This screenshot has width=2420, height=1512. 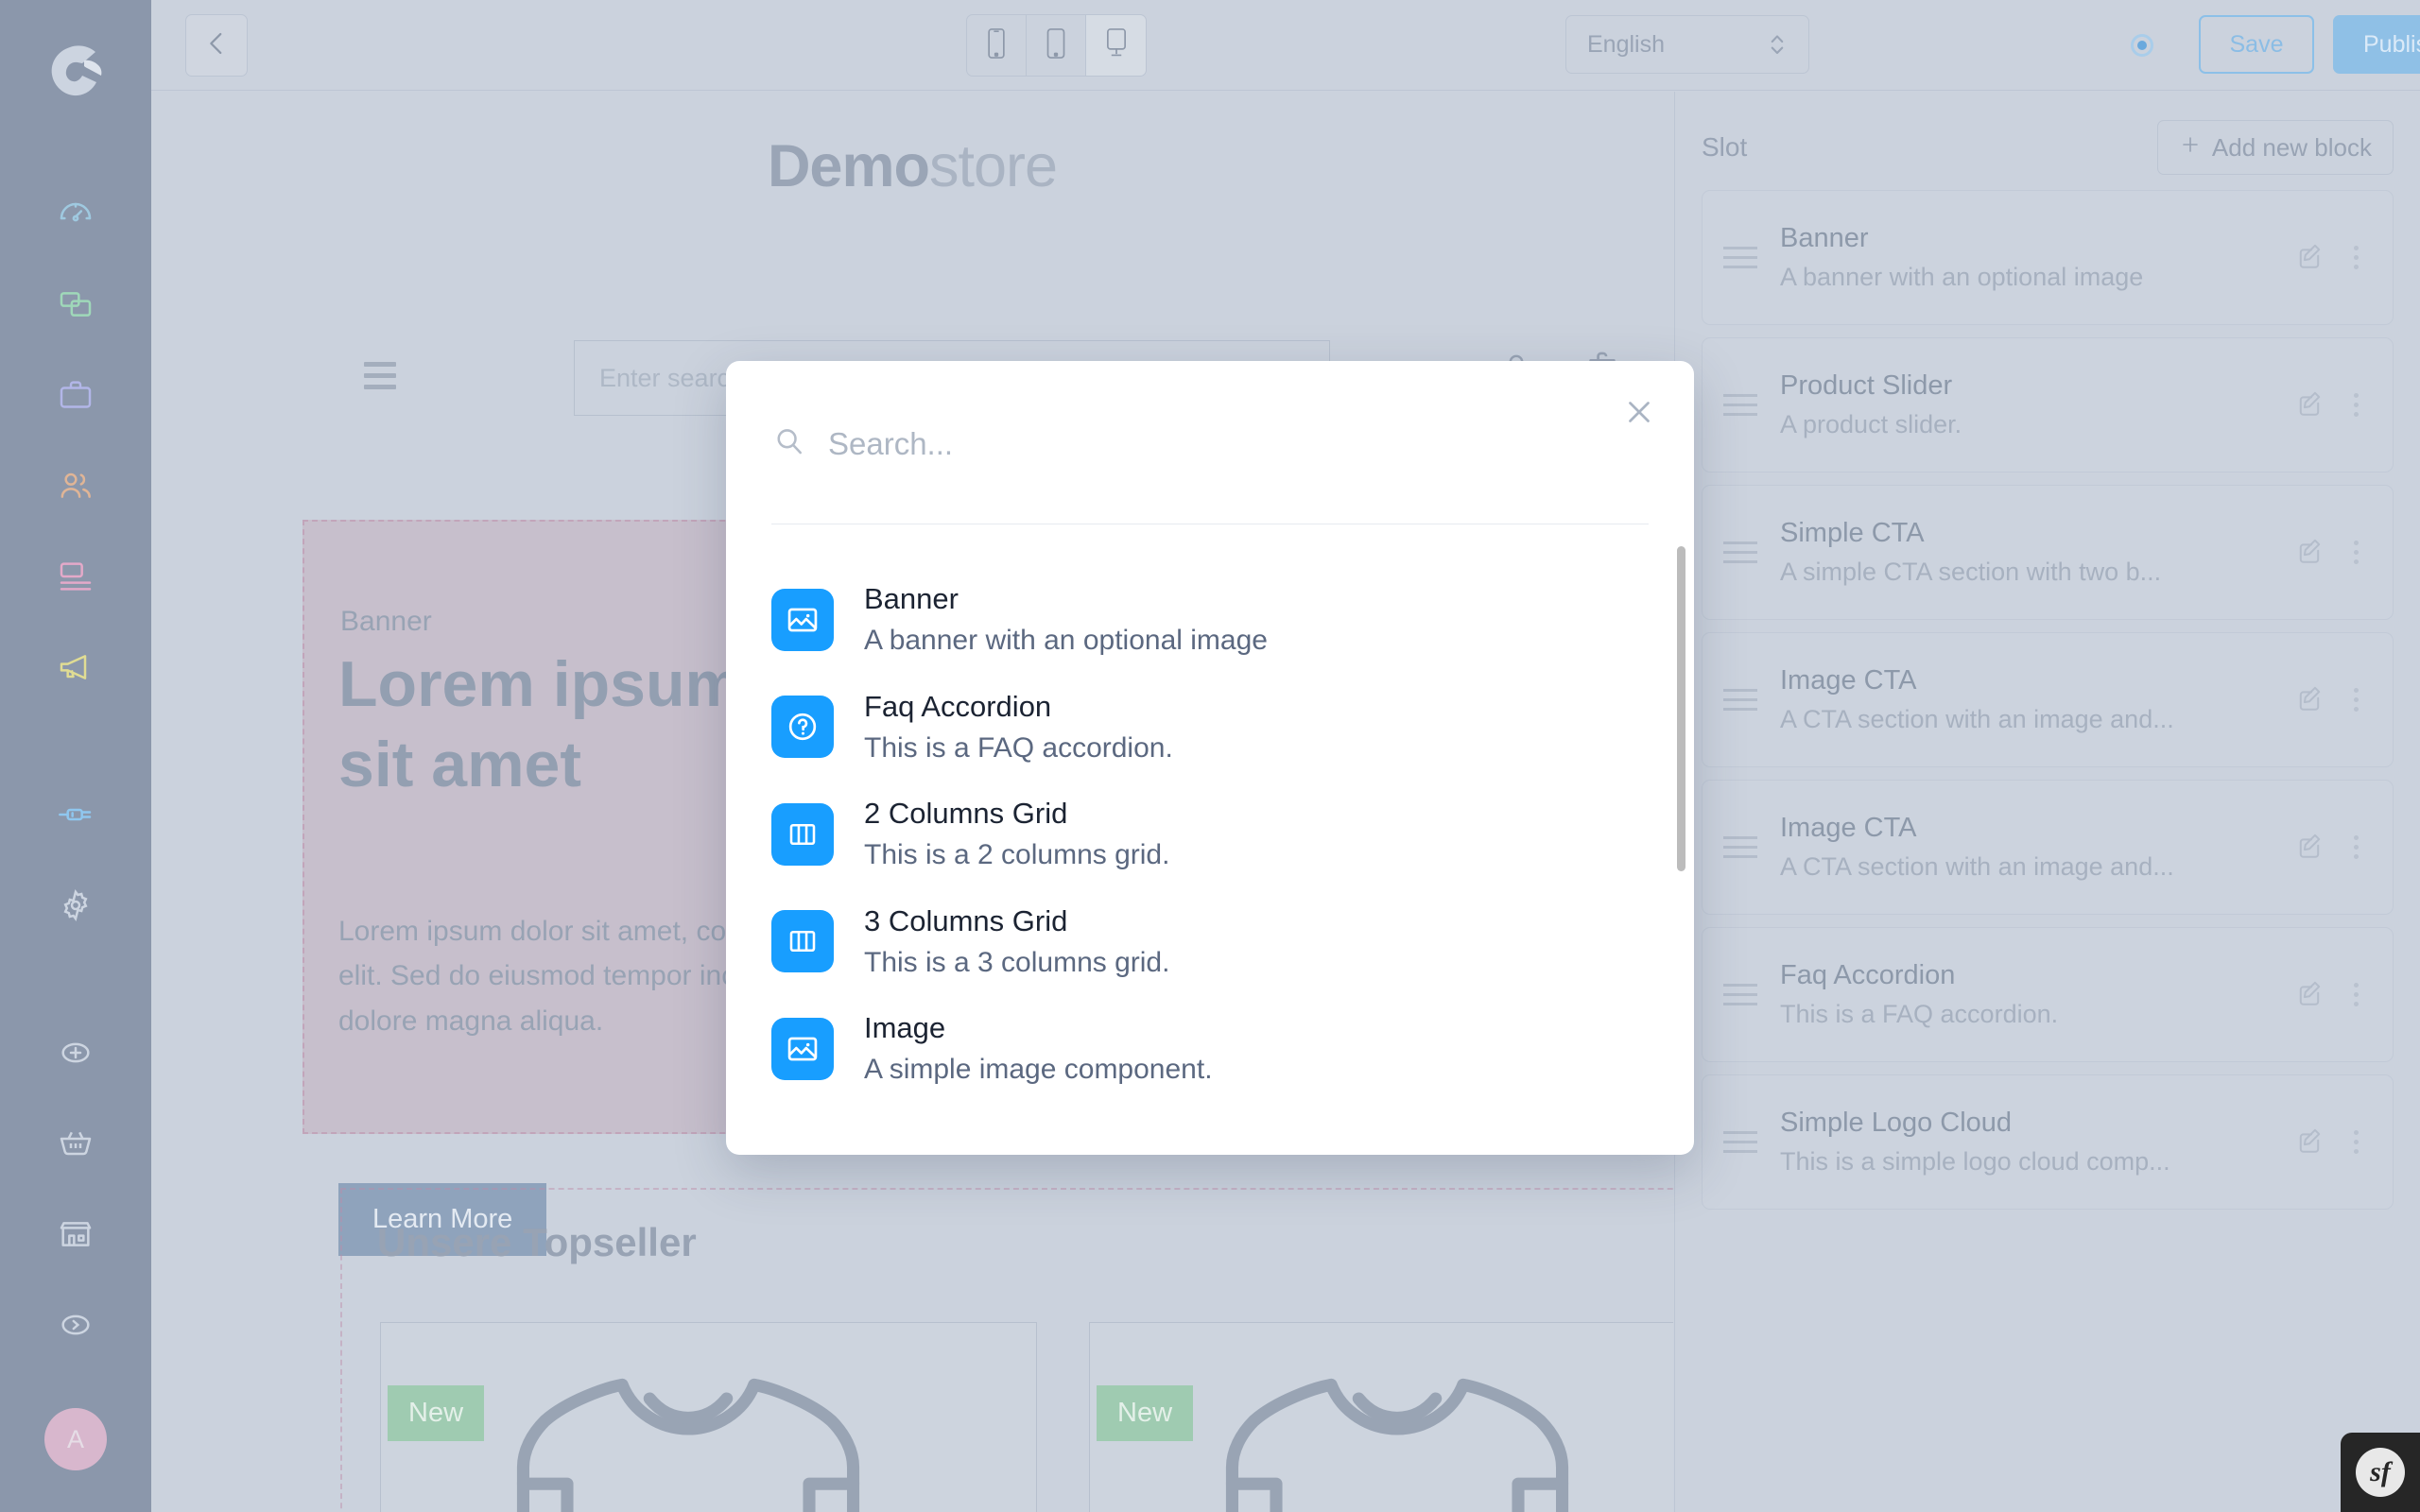 What do you see at coordinates (905, 1028) in the screenshot?
I see `block-picker-item-title: Image` at bounding box center [905, 1028].